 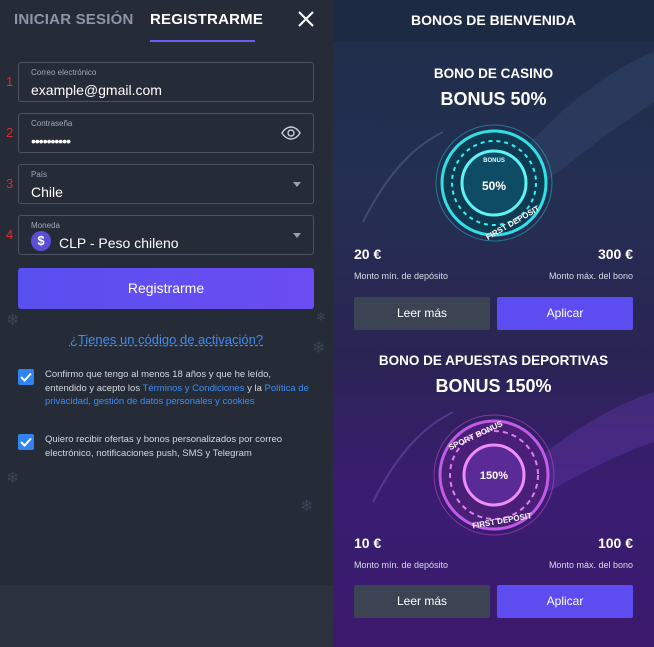 I want to click on casino-bonus-title: BONO DE CASINO, so click(x=493, y=73).